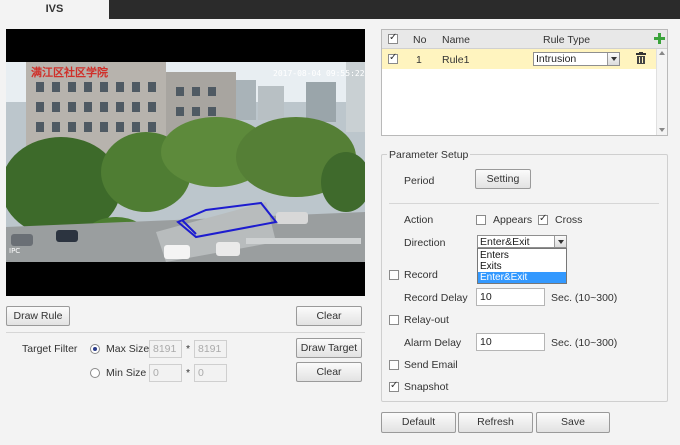  What do you see at coordinates (524, 39) in the screenshot?
I see `rule-table-header: No Name Rule Type` at bounding box center [524, 39].